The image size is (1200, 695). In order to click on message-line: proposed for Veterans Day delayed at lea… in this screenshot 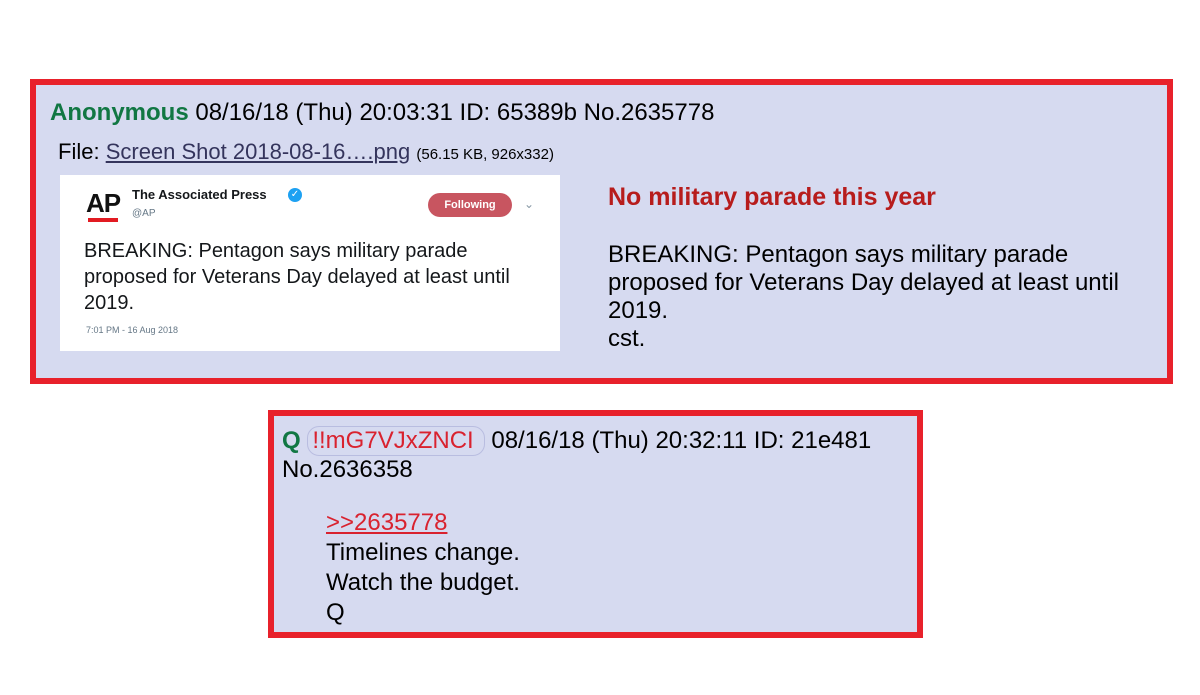, I will do `click(863, 282)`.